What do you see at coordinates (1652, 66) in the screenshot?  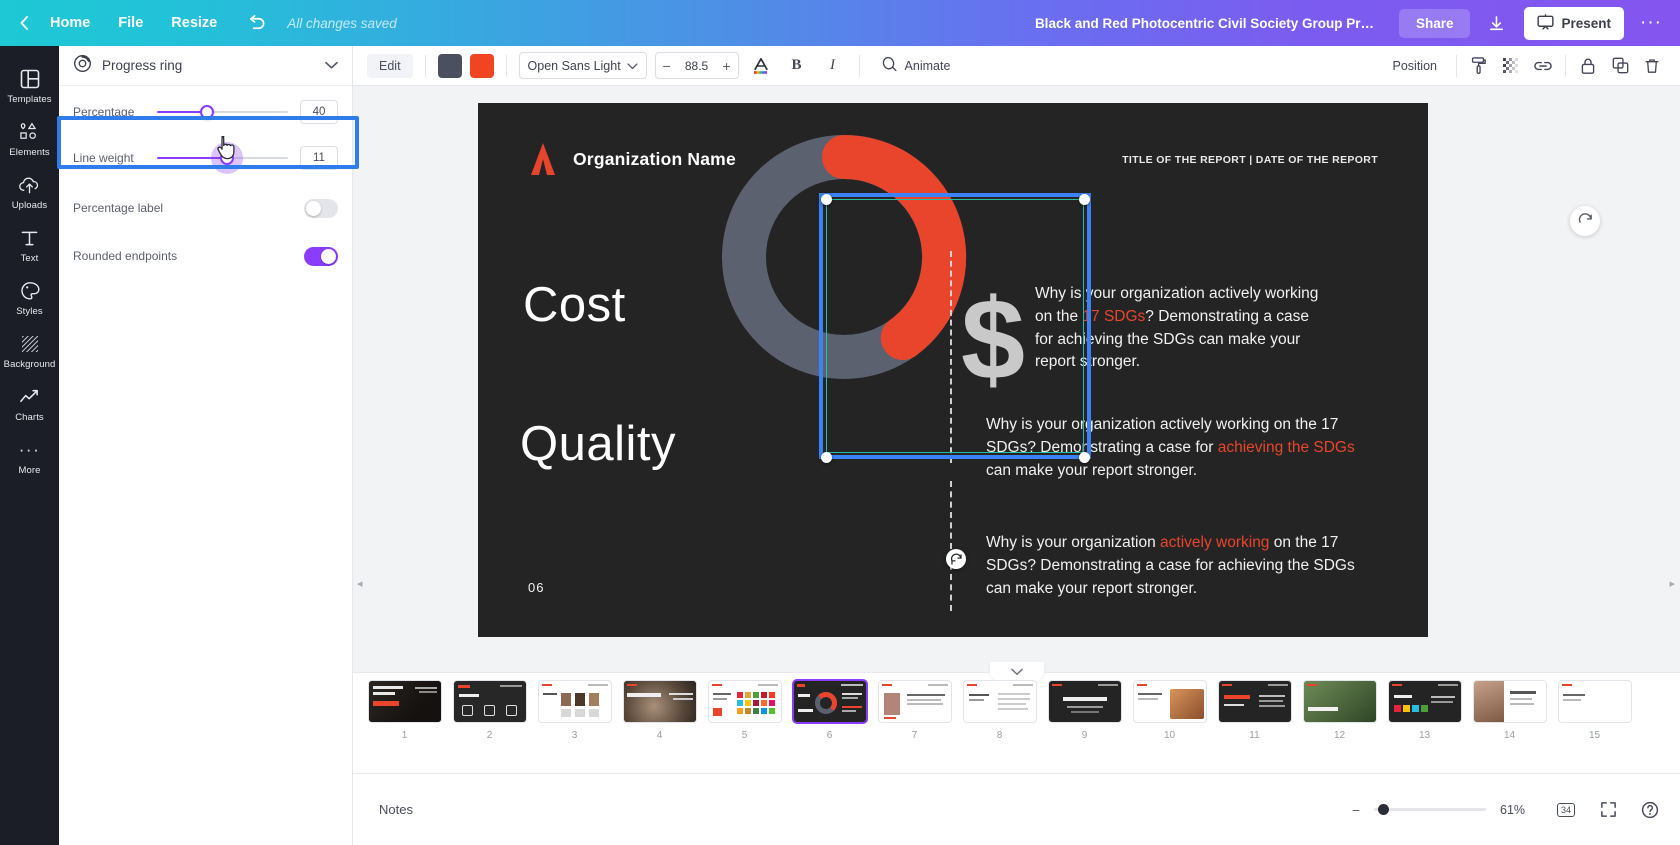 I see `trash-icon` at bounding box center [1652, 66].